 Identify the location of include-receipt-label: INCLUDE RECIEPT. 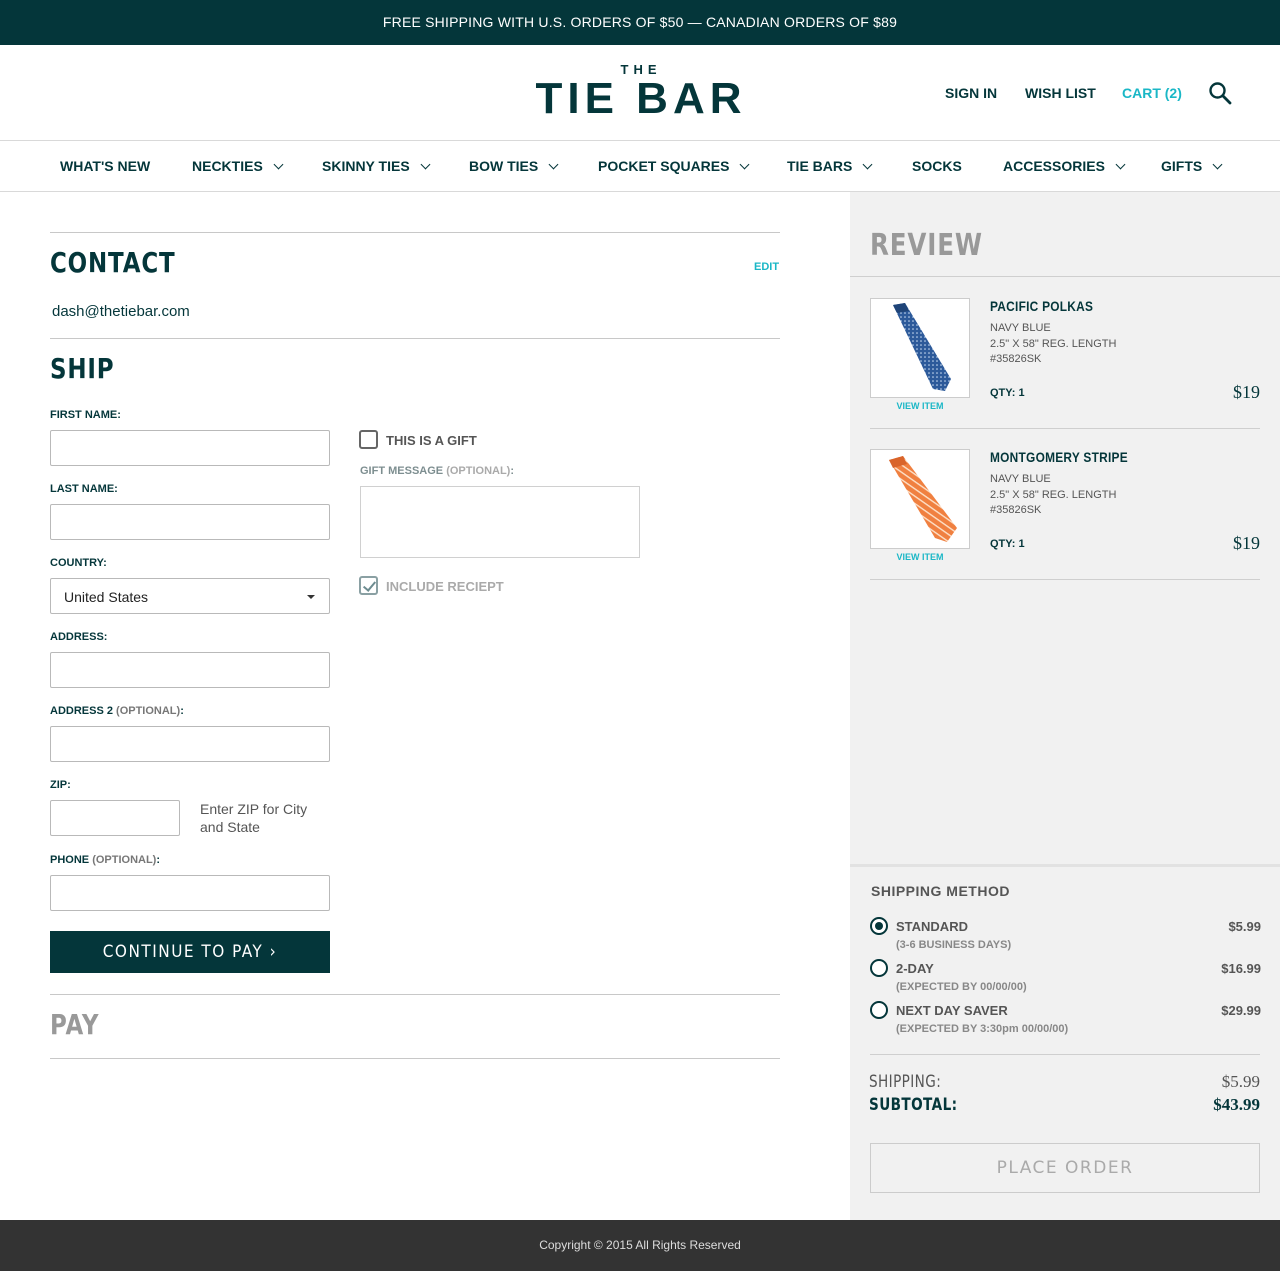
(445, 586).